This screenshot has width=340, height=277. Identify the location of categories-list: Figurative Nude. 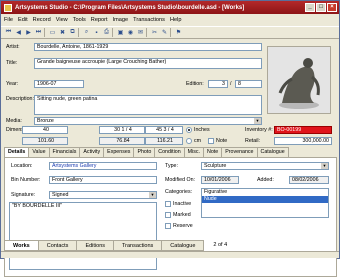
(265, 203).